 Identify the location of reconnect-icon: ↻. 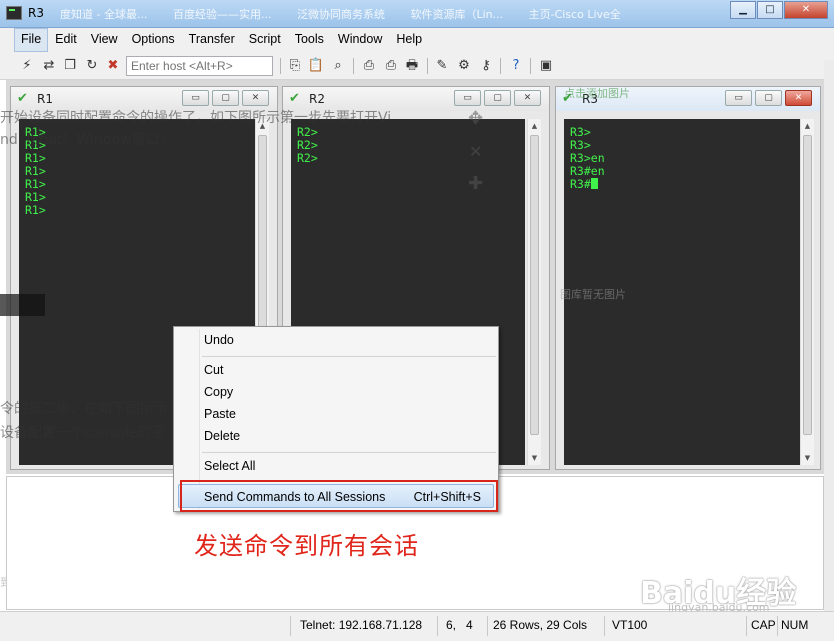
(92, 66).